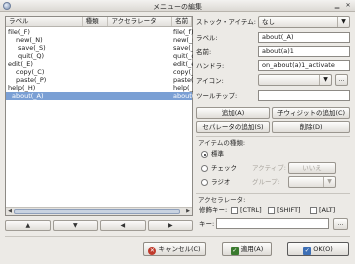 Image resolution: width=355 pixels, height=264 pixels. Describe the element at coordinates (22, 88) in the screenshot. I see `tree-row-label: help(_H)` at that location.